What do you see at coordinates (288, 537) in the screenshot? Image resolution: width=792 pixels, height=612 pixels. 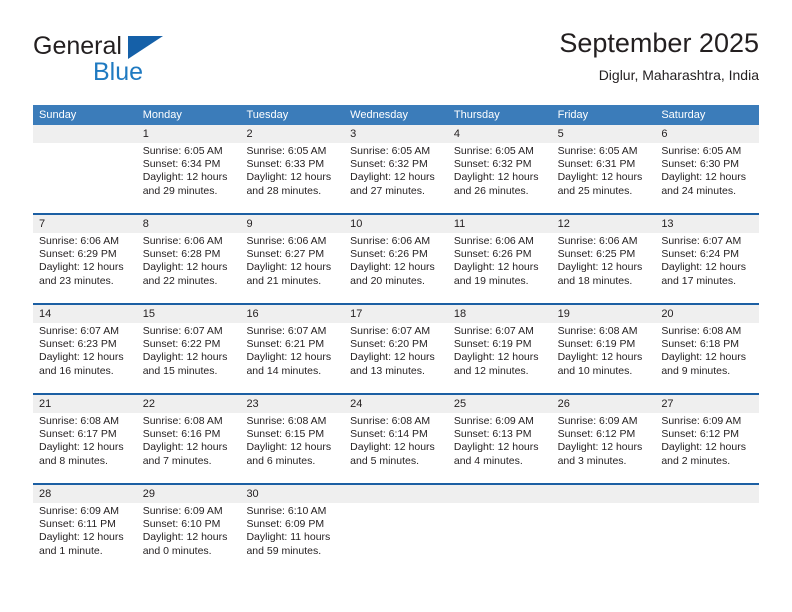 I see `day-detail-line: Daylight: 11 hours` at bounding box center [288, 537].